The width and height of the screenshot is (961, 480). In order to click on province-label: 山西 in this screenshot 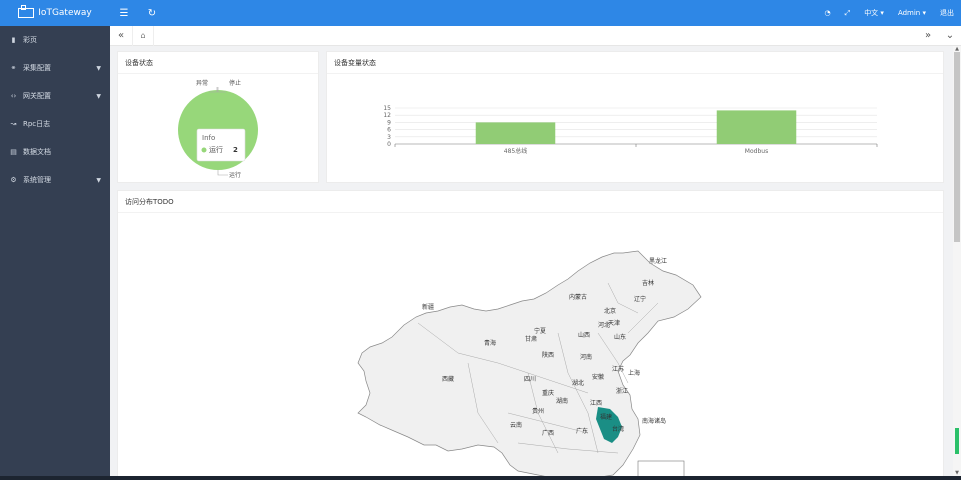, I will do `click(584, 335)`.